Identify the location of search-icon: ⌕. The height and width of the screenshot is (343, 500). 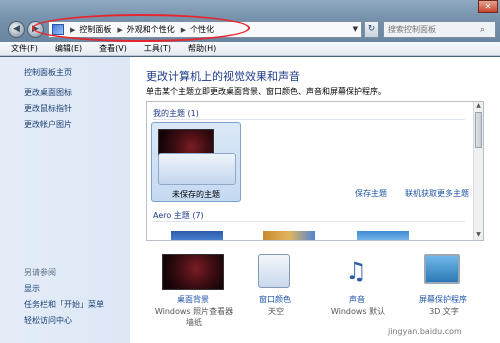
(482, 30).